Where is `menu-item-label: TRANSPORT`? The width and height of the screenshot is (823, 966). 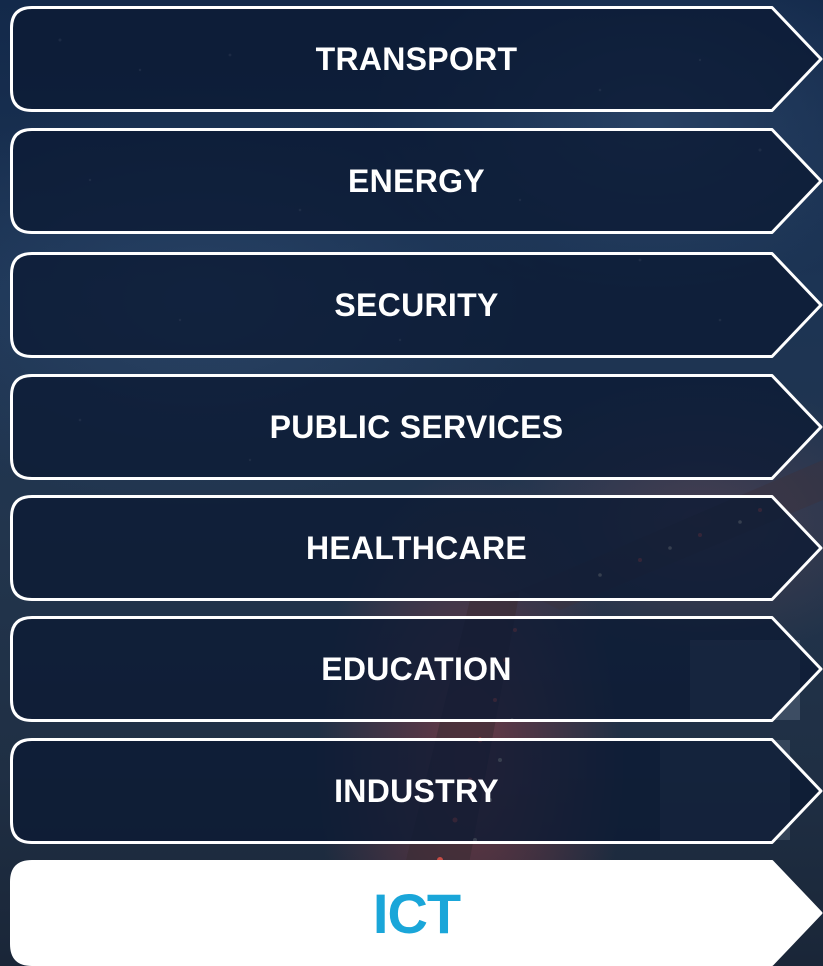
menu-item-label: TRANSPORT is located at coordinates (416, 58).